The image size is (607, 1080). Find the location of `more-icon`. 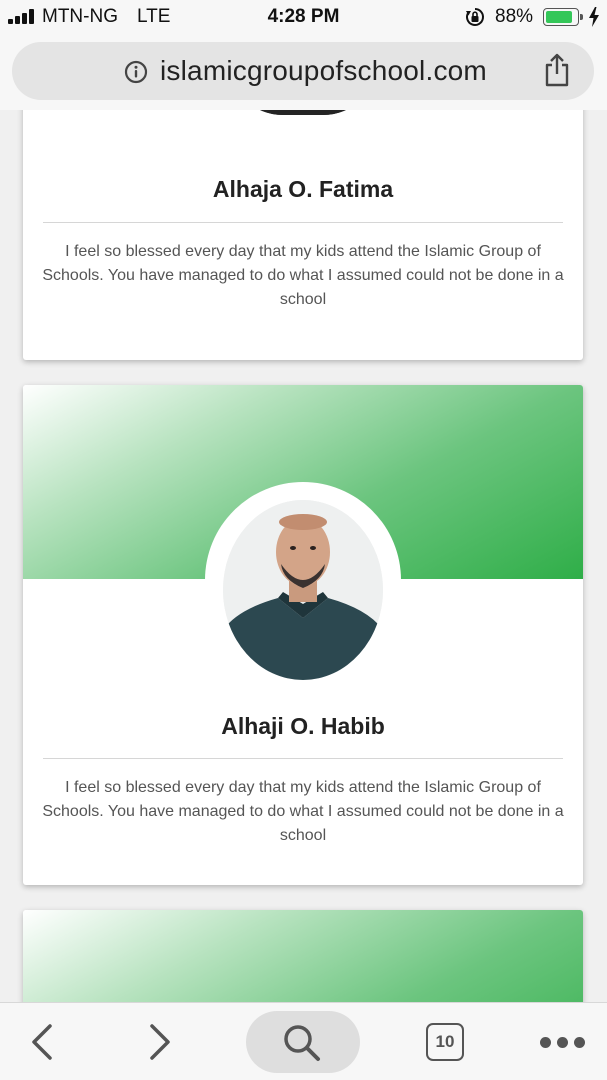

more-icon is located at coordinates (563, 1043).